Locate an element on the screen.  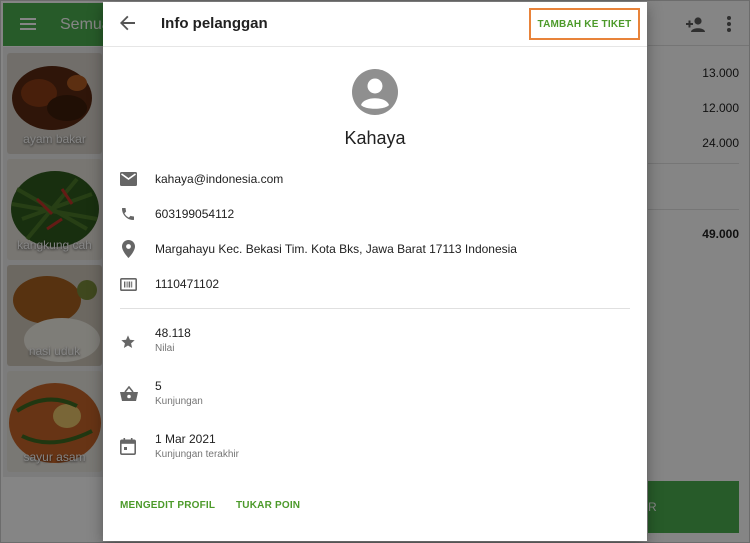
email-row: kahaya@indonesia.com is located at coordinates (375, 181).